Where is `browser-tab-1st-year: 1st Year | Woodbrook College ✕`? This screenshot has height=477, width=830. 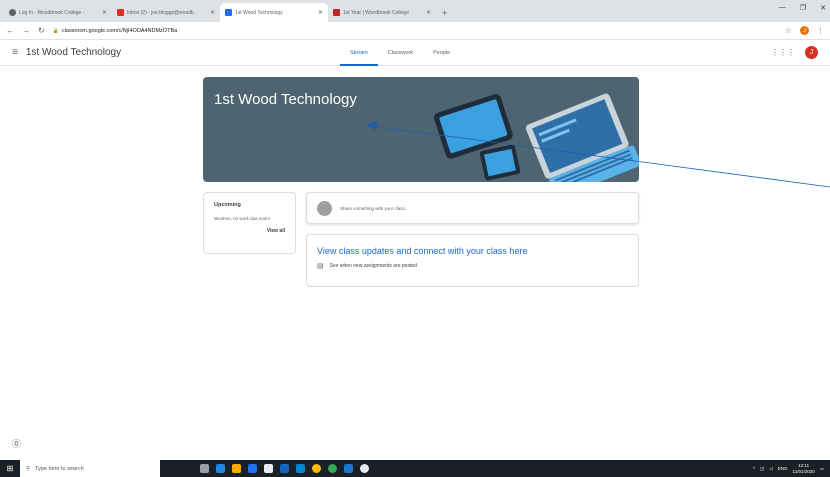 browser-tab-1st-year: 1st Year | Woodbrook College ✕ is located at coordinates (382, 12).